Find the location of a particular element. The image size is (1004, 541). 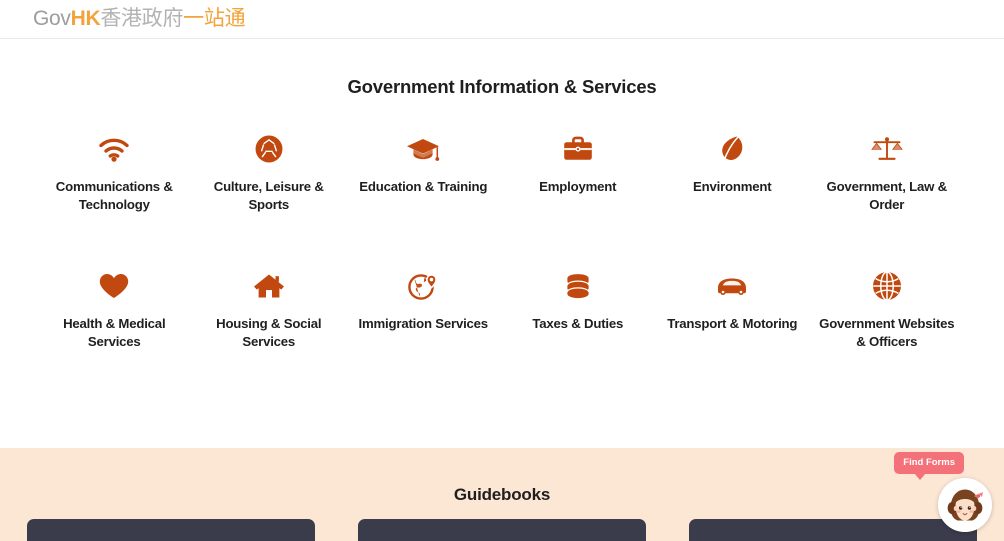

globe-pin-icon is located at coordinates (423, 286).